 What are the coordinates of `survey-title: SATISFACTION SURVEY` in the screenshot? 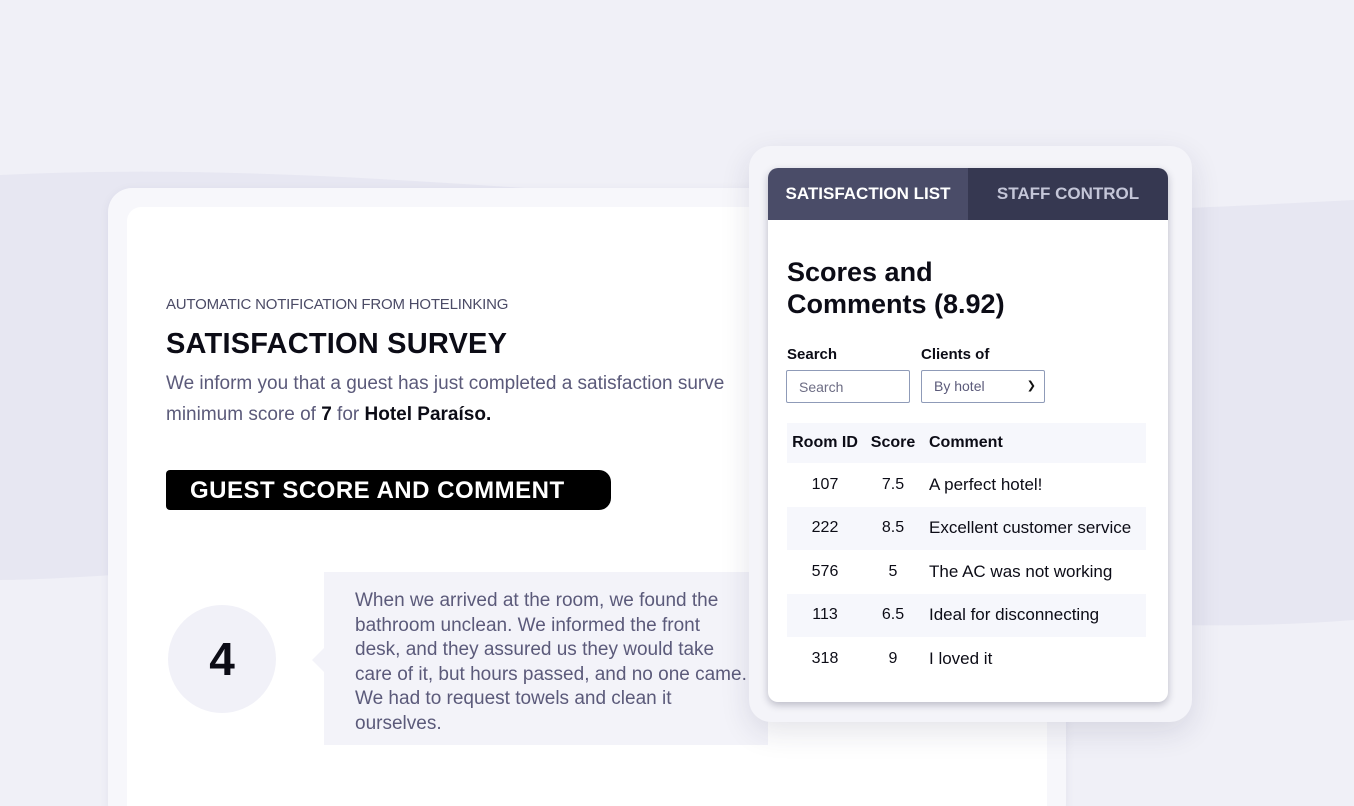 It's located at (337, 344).